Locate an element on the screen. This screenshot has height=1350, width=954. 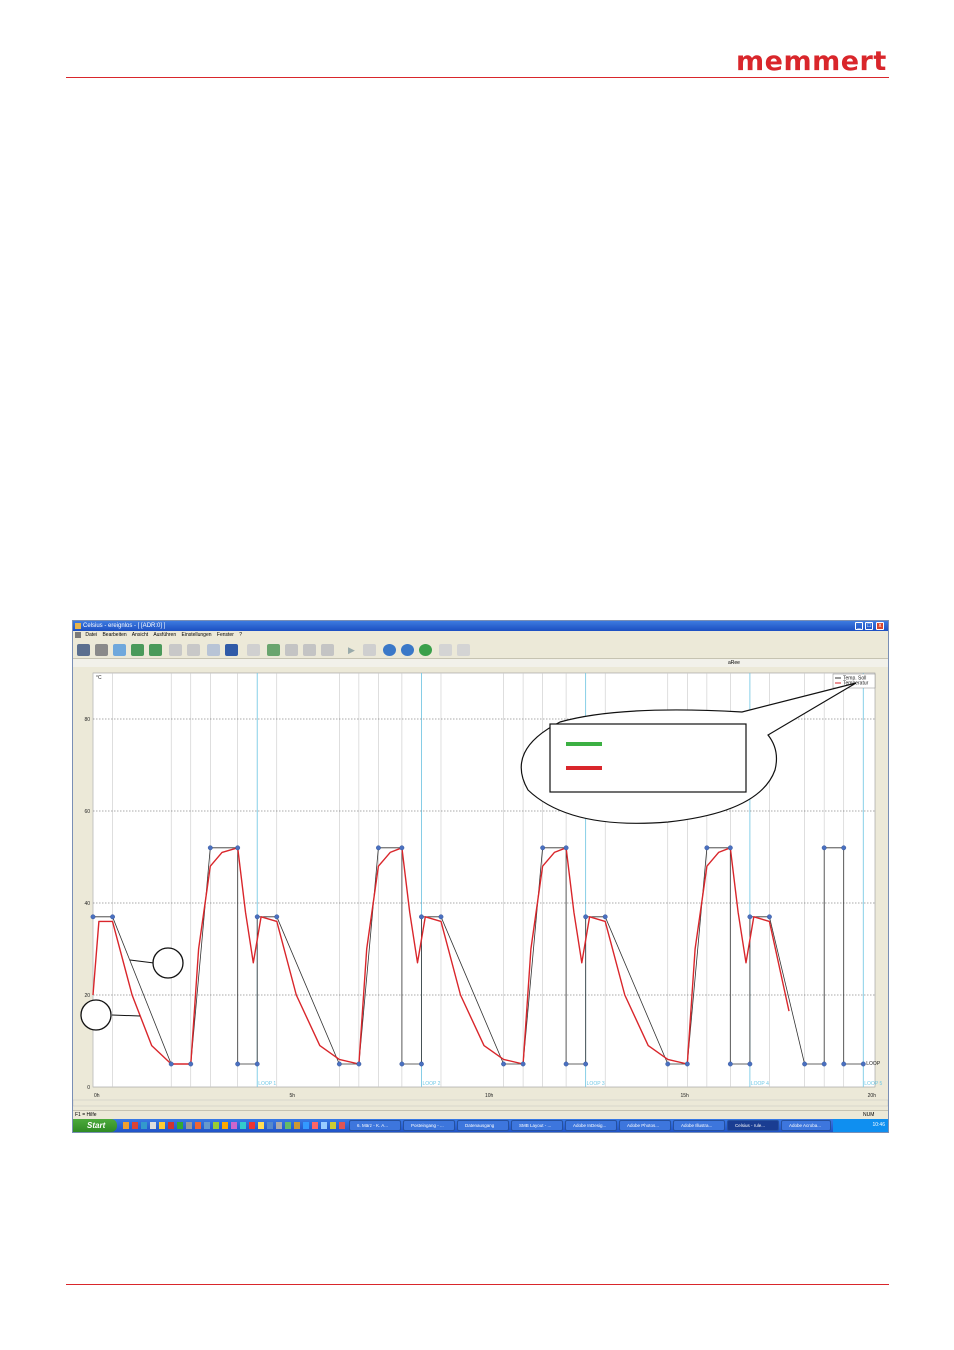
grid-dim-icon is located at coordinates (213, 650).